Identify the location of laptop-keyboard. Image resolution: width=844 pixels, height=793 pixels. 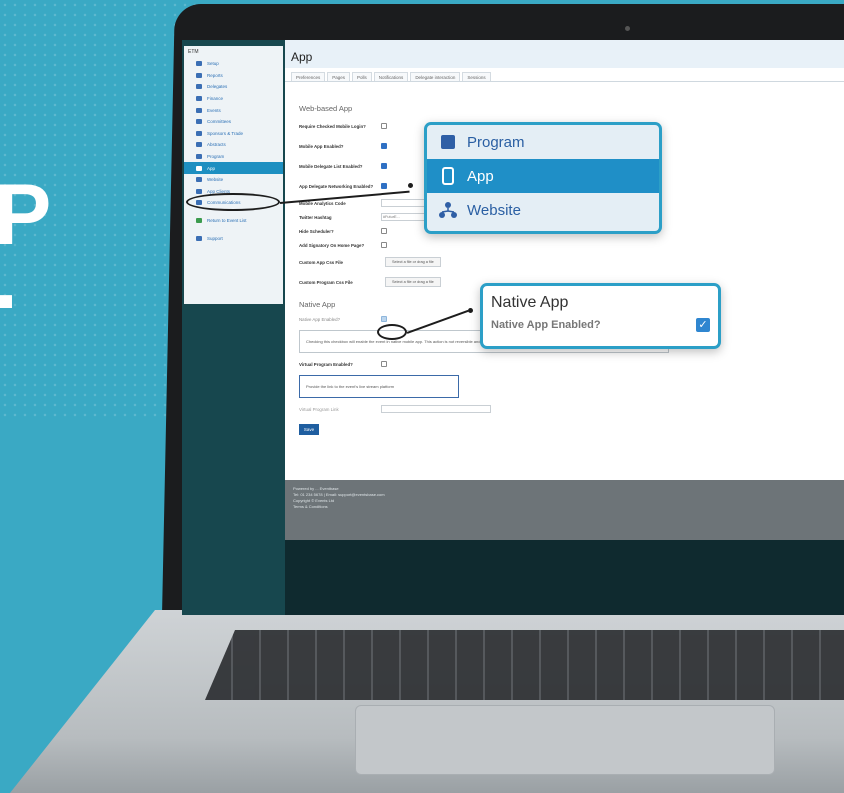
(524, 665).